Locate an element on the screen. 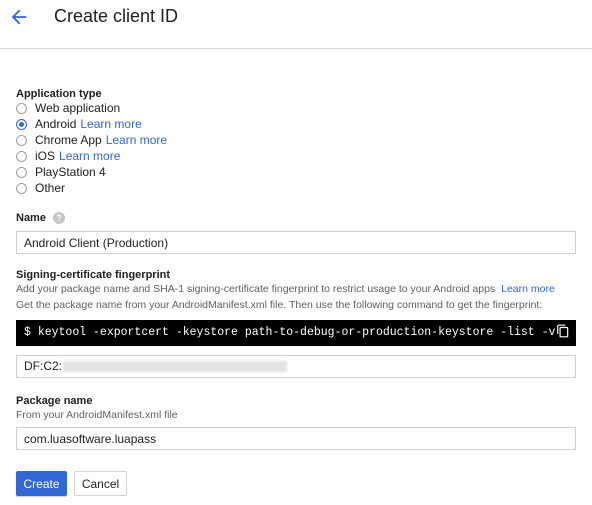 This screenshot has width=592, height=505. radio-web-application: Web application is located at coordinates (68, 108).